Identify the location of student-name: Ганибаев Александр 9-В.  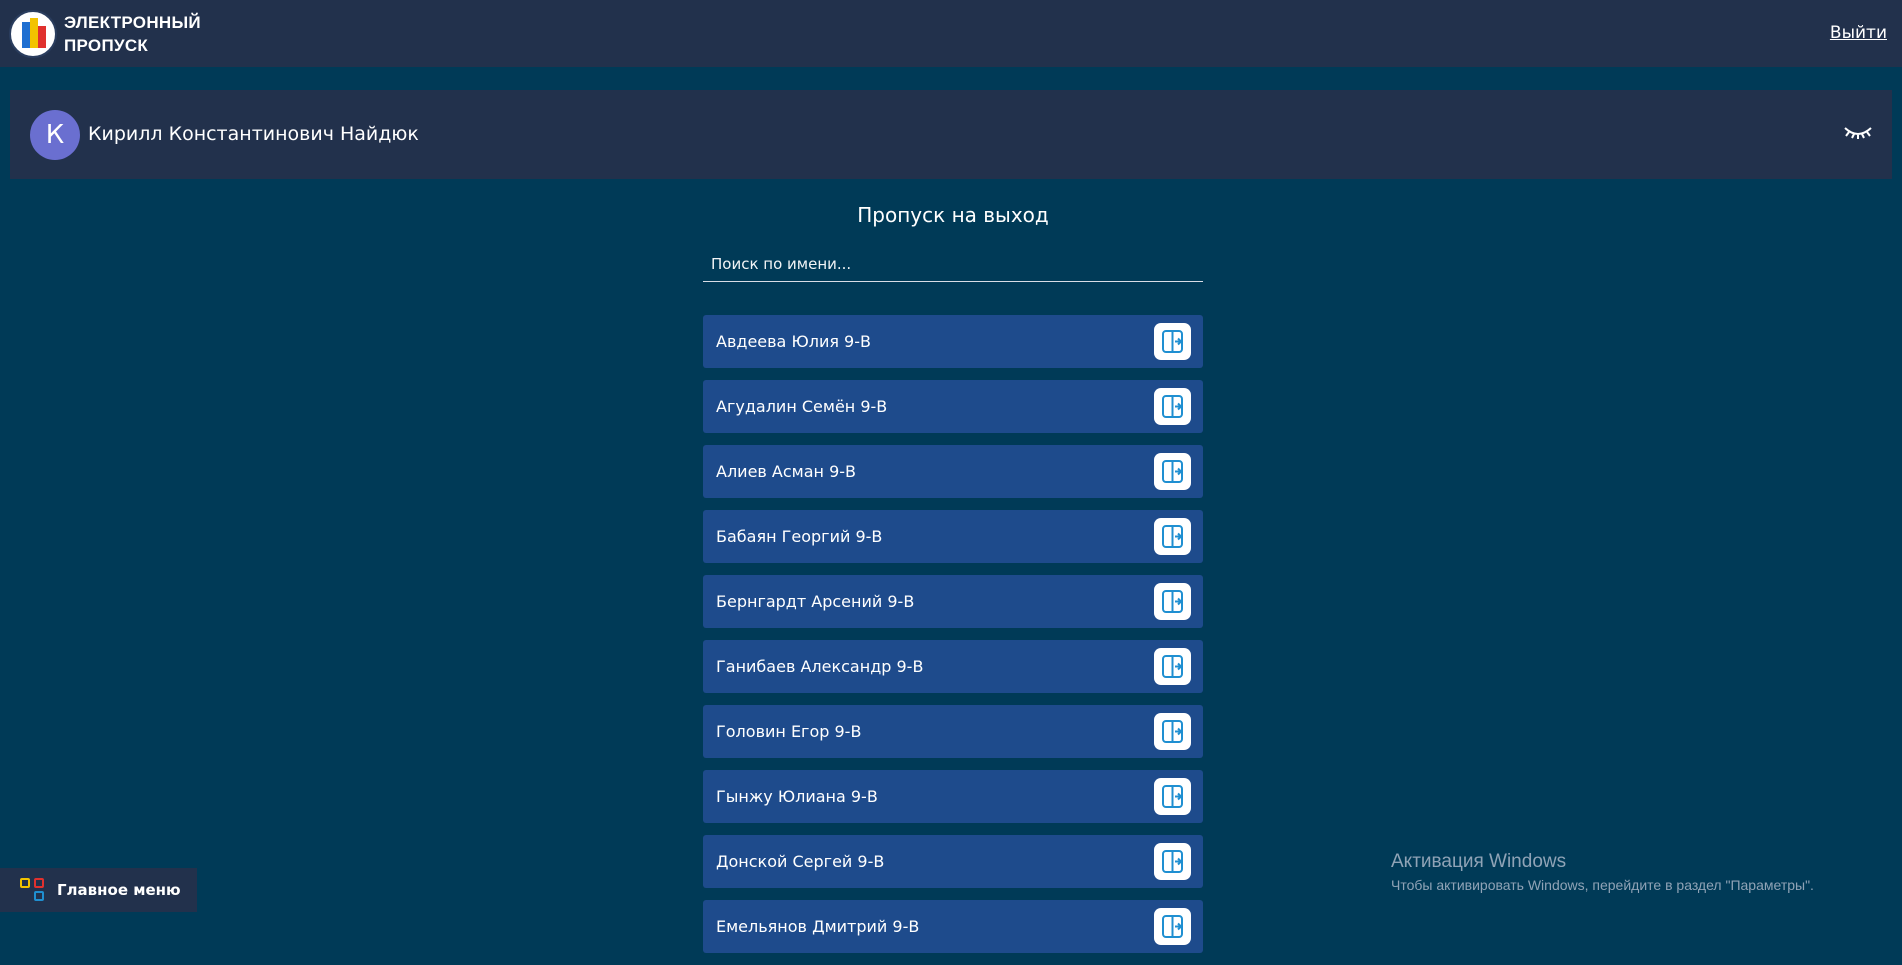
(820, 666).